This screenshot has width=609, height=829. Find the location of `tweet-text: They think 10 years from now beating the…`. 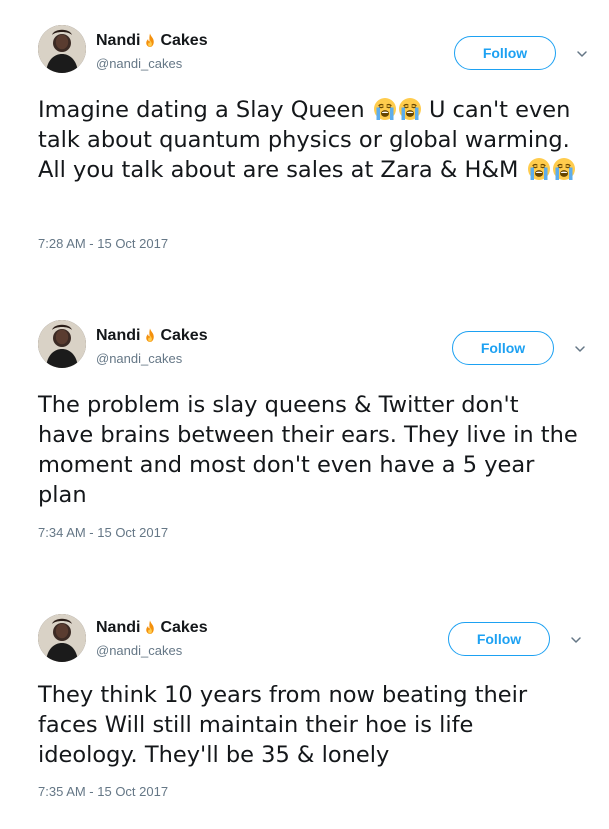

tweet-text: They think 10 years from now beating the… is located at coordinates (283, 725).